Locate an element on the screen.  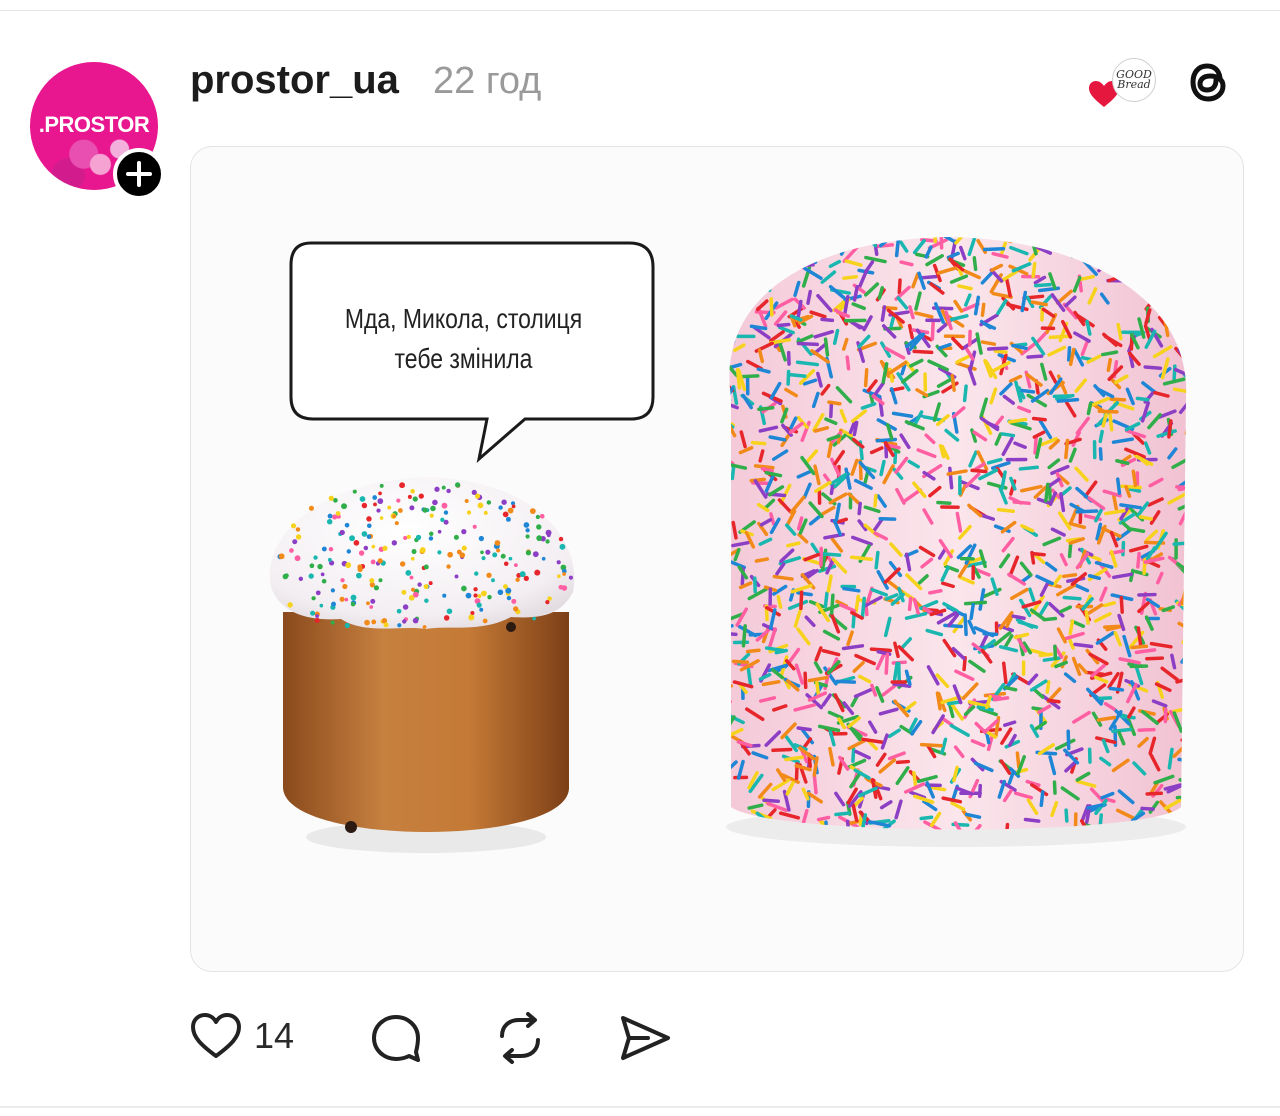
follow-button is located at coordinates (139, 174).